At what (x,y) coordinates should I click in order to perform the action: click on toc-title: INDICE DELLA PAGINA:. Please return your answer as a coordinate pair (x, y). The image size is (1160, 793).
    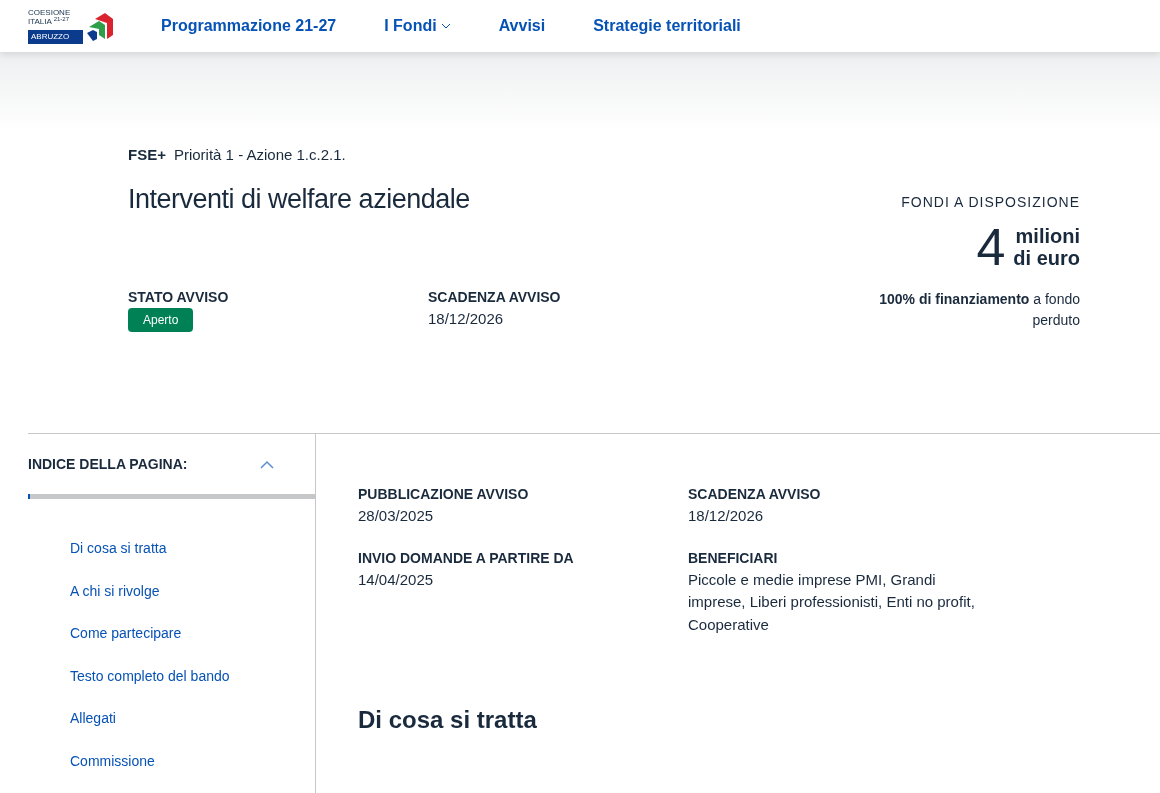
    Looking at the image, I should click on (108, 464).